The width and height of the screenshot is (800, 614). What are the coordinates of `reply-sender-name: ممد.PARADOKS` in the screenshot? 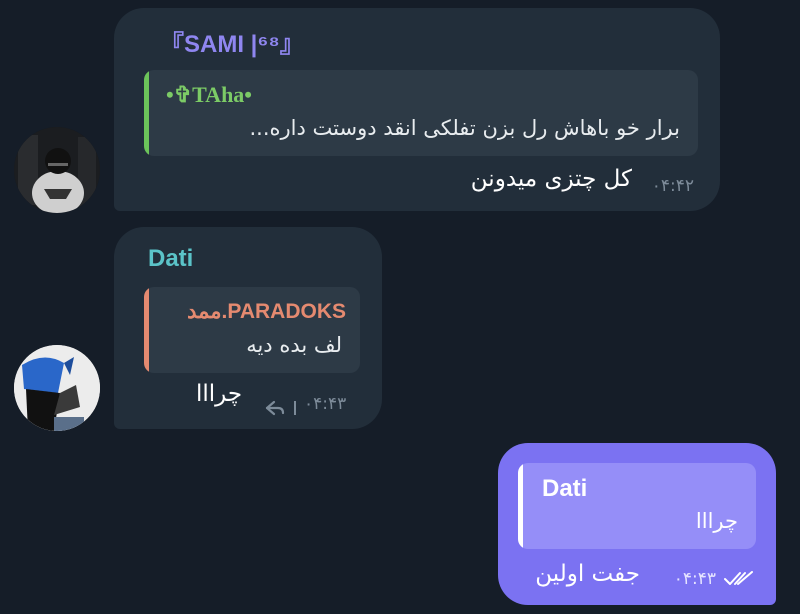 It's located at (266, 311).